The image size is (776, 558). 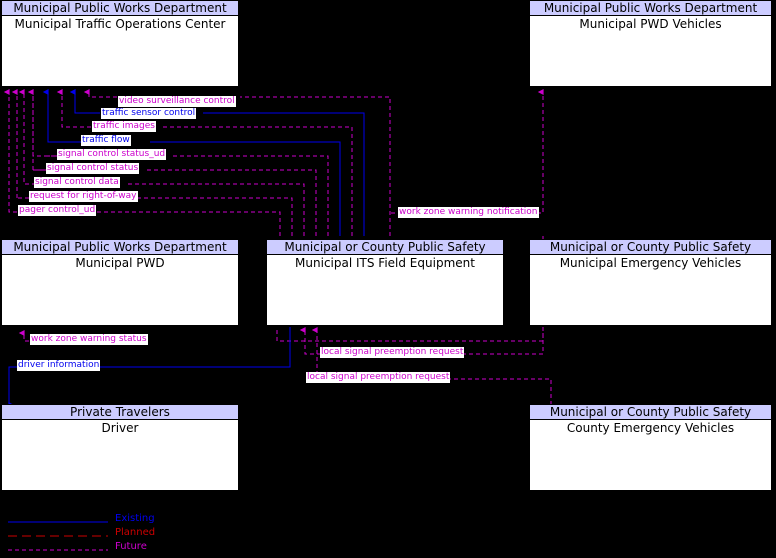 I want to click on legend-label-planned: Planned, so click(x=135, y=532).